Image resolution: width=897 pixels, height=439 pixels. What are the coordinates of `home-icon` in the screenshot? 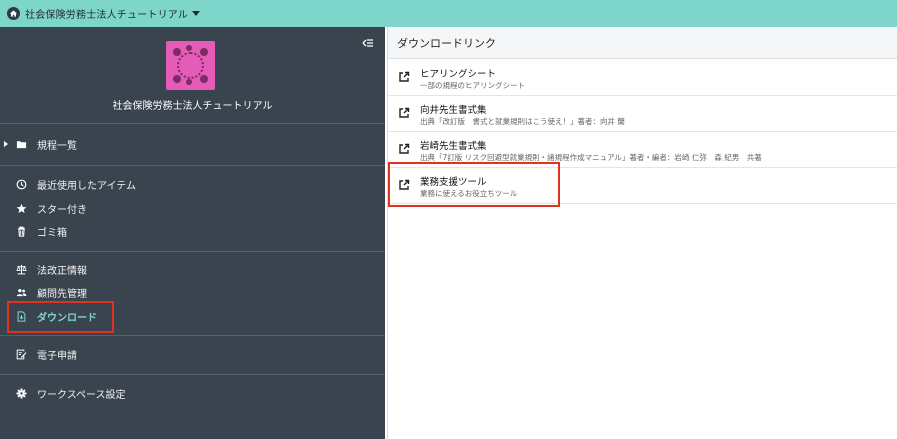 It's located at (13, 13).